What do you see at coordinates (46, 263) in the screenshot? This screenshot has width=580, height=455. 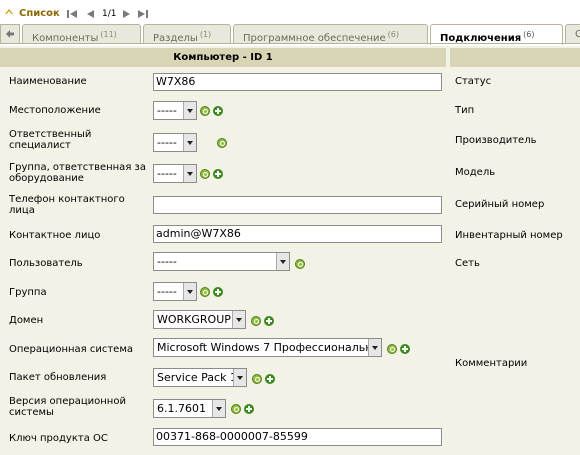 I see `user-label: Пользователь` at bounding box center [46, 263].